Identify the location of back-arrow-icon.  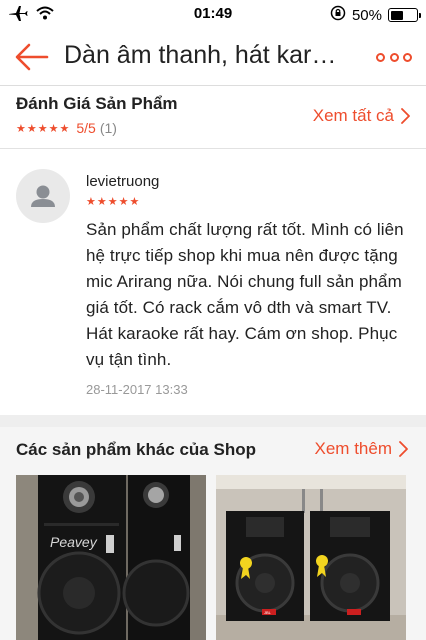
(32, 57).